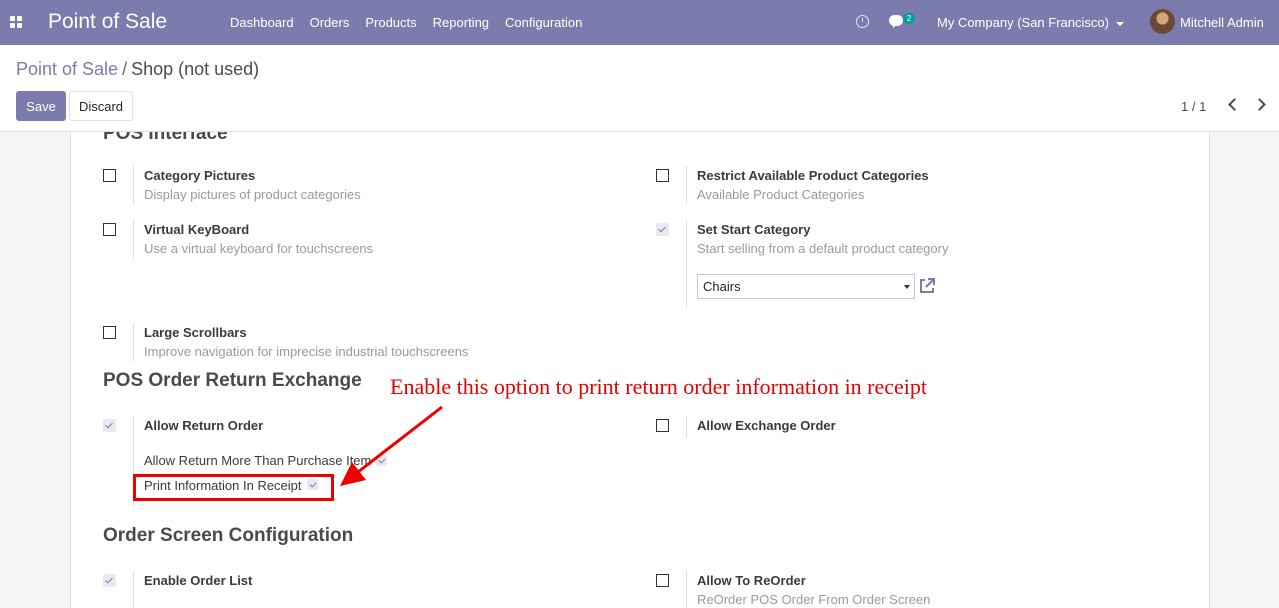  Describe the element at coordinates (1023, 22) in the screenshot. I see `company-name: My Company (San Francisco)` at that location.